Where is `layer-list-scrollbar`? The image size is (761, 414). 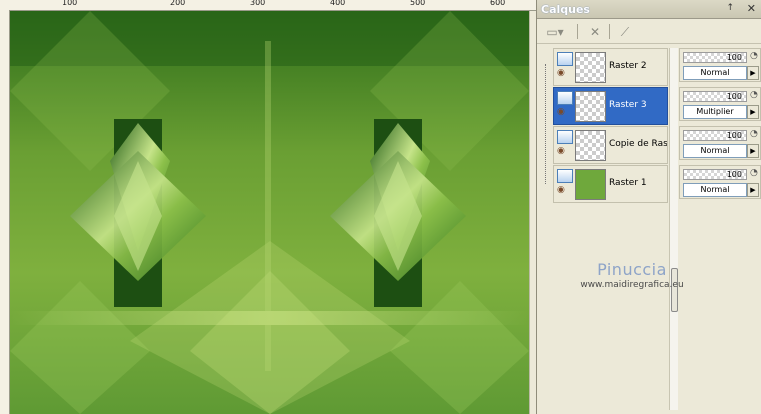
layer-list-scrollbar is located at coordinates (673, 229).